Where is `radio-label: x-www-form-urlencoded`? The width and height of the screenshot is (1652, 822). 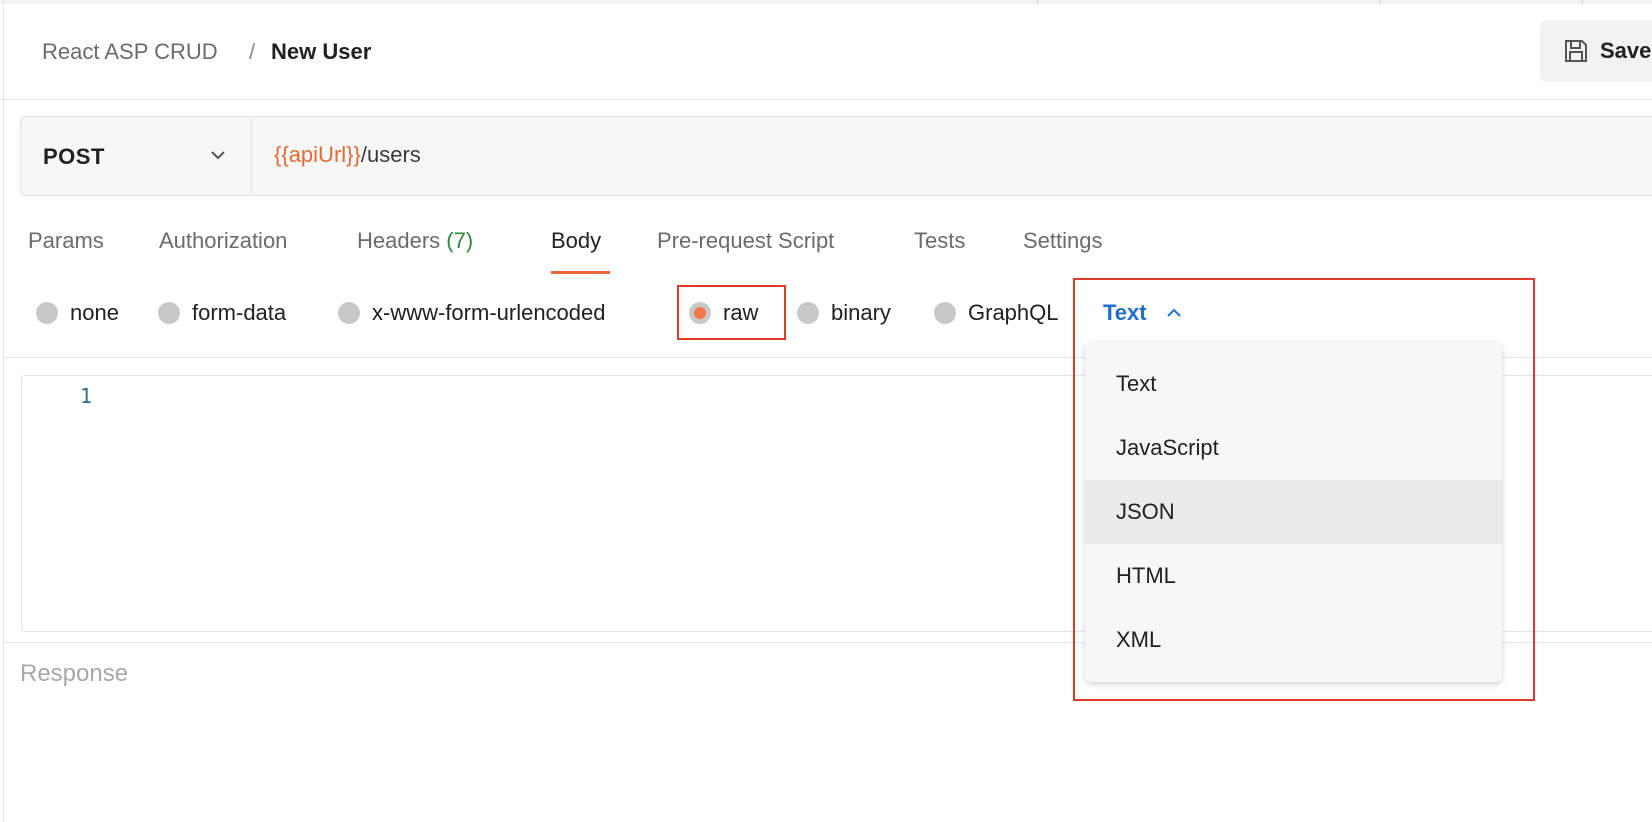
radio-label: x-www-form-urlencoded is located at coordinates (489, 312).